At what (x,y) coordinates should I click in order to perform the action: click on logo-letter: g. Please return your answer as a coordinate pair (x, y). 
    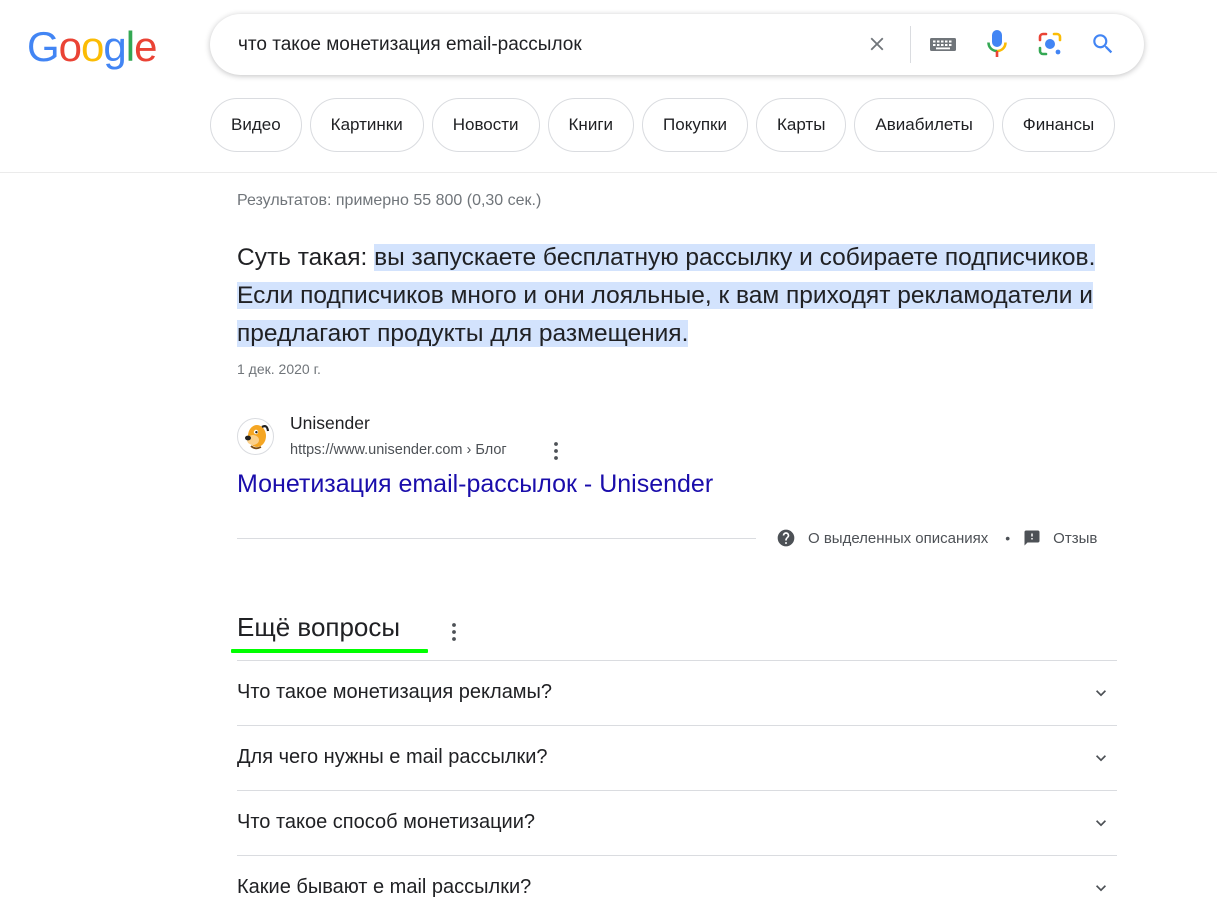
    Looking at the image, I should click on (114, 46).